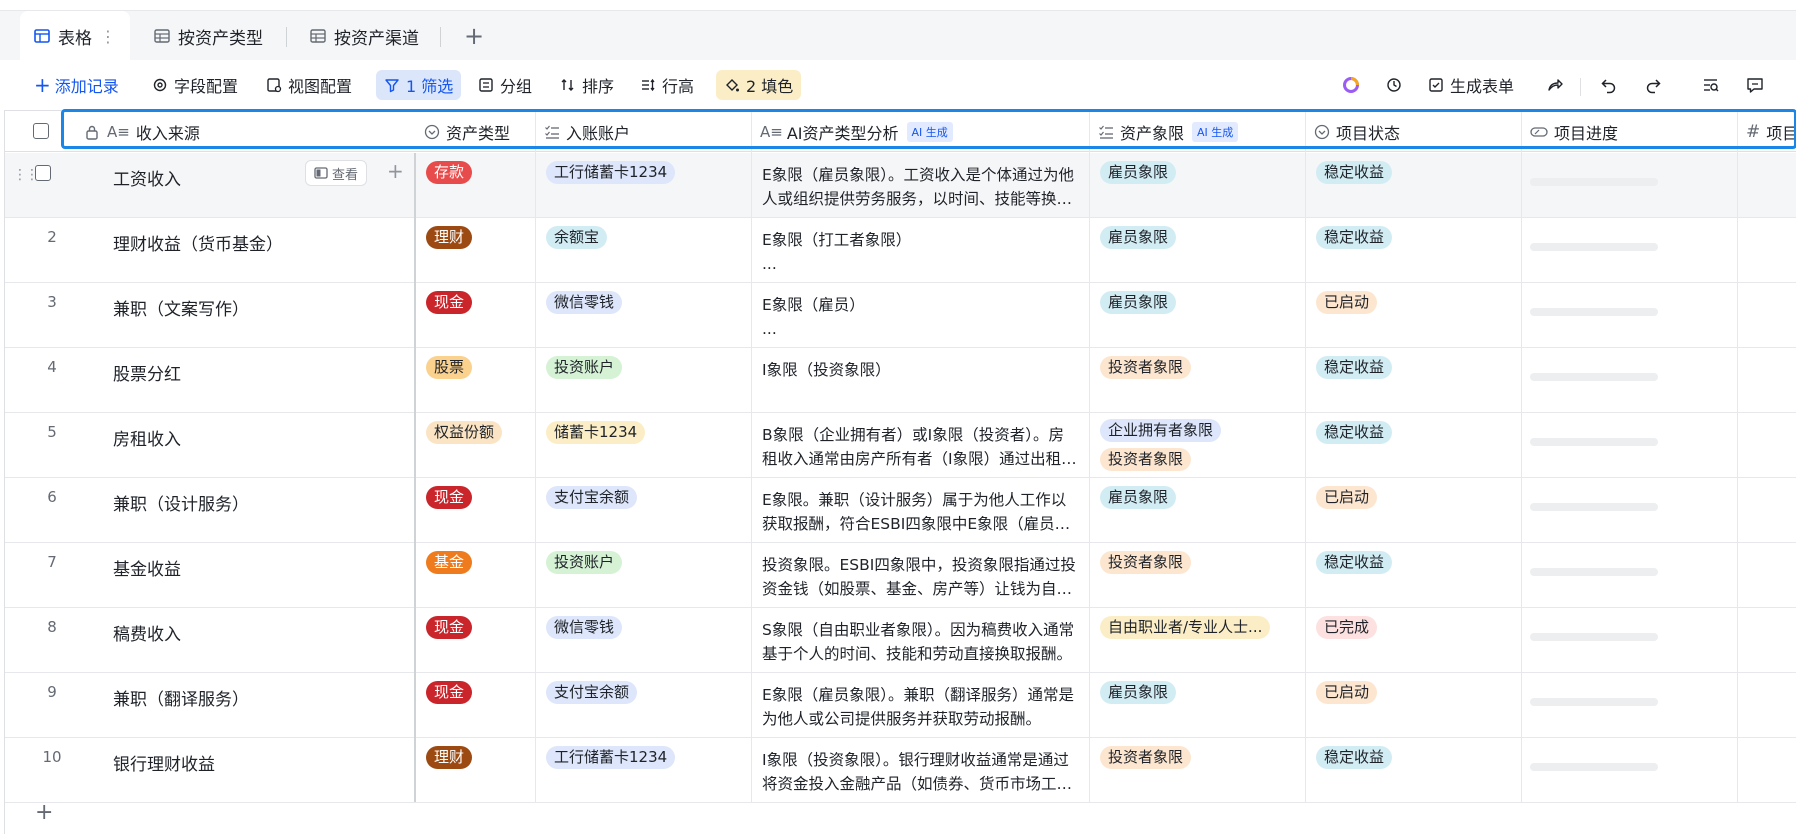  Describe the element at coordinates (1414, 640) in the screenshot. I see `cell-status: 已完成` at that location.